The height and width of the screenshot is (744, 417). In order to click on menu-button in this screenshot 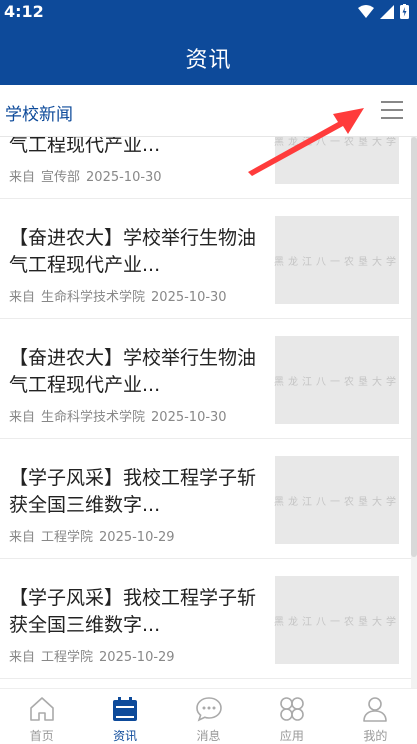, I will do `click(392, 111)`.